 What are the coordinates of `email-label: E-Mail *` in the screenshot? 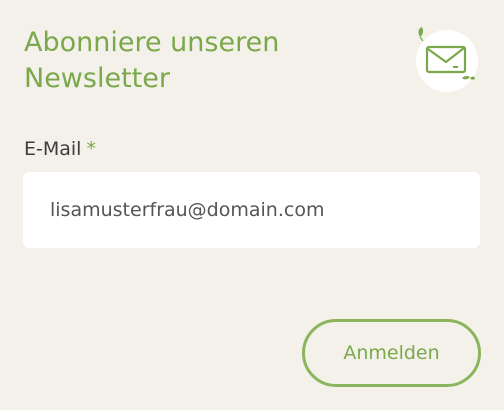 It's located at (60, 149).